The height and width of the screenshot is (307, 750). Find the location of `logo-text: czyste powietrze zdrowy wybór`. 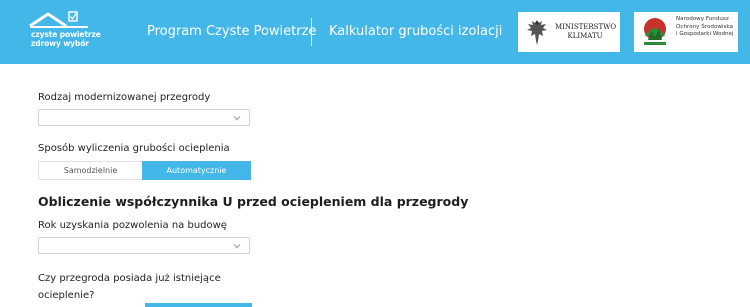

logo-text: czyste powietrze zdrowy wybór is located at coordinates (71, 39).